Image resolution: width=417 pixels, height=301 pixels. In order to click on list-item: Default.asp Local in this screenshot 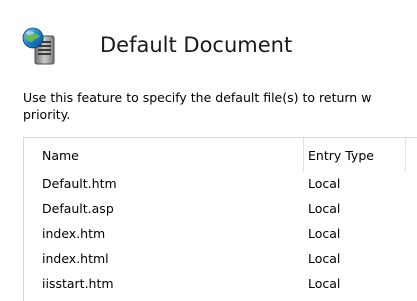, I will do `click(220, 209)`.